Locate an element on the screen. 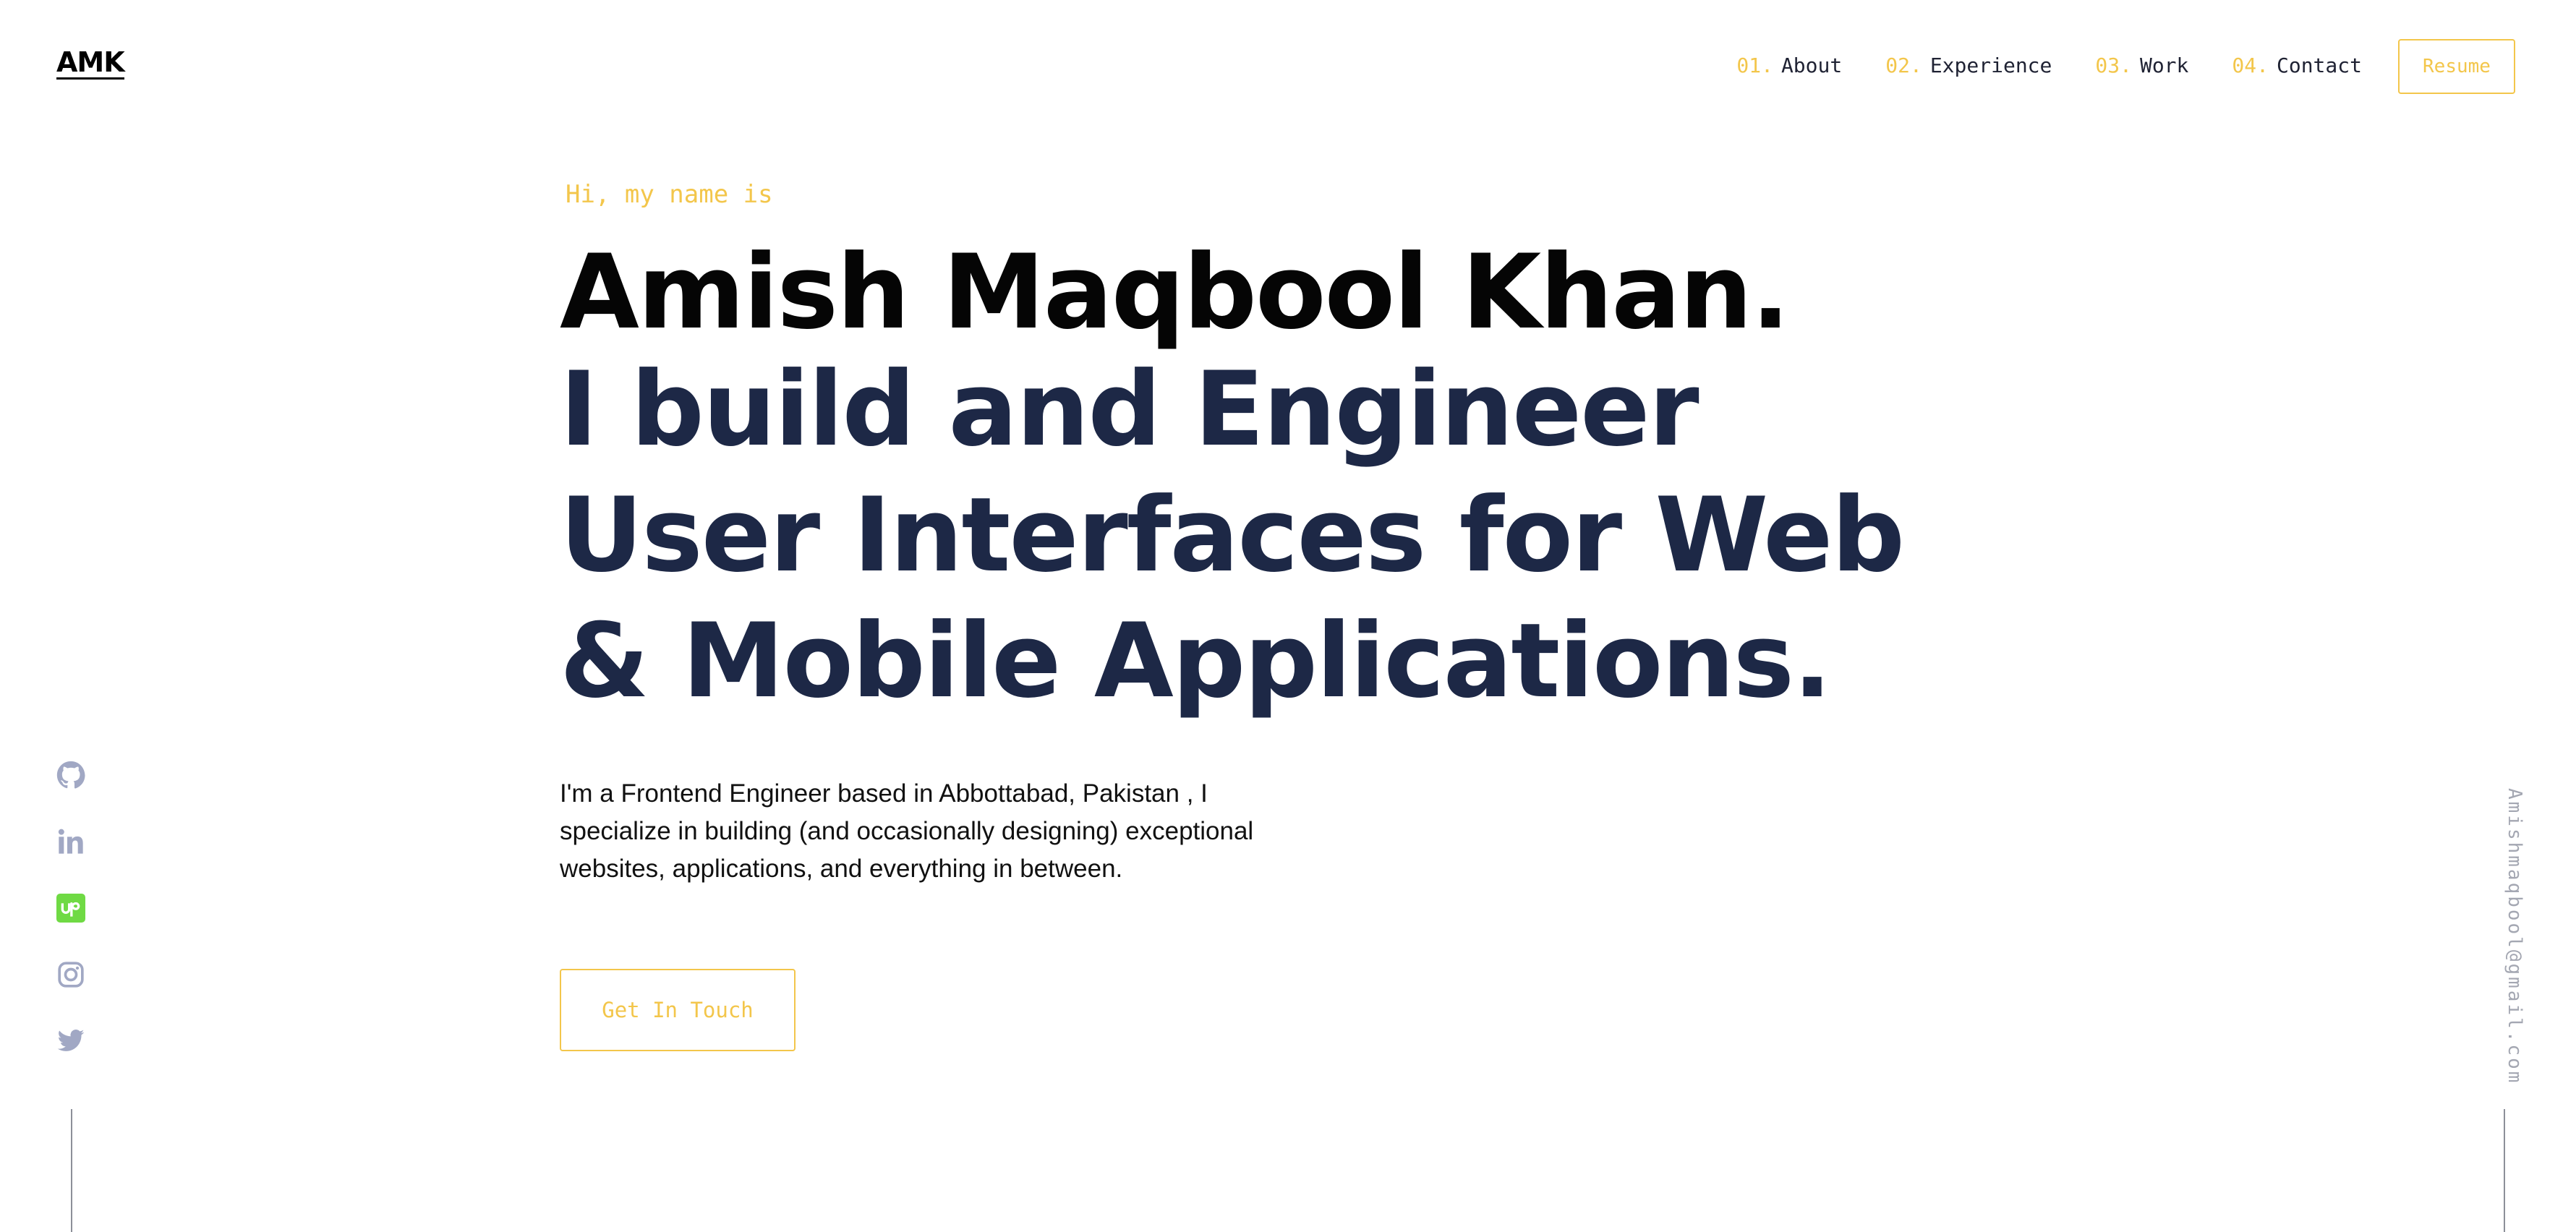 Image resolution: width=2576 pixels, height=1232 pixels. instagram-link is located at coordinates (70, 974).